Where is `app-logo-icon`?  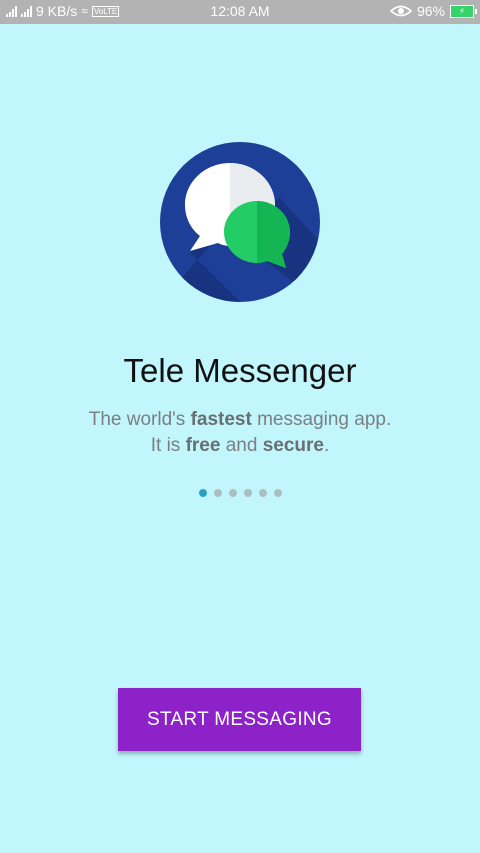 app-logo-icon is located at coordinates (240, 222).